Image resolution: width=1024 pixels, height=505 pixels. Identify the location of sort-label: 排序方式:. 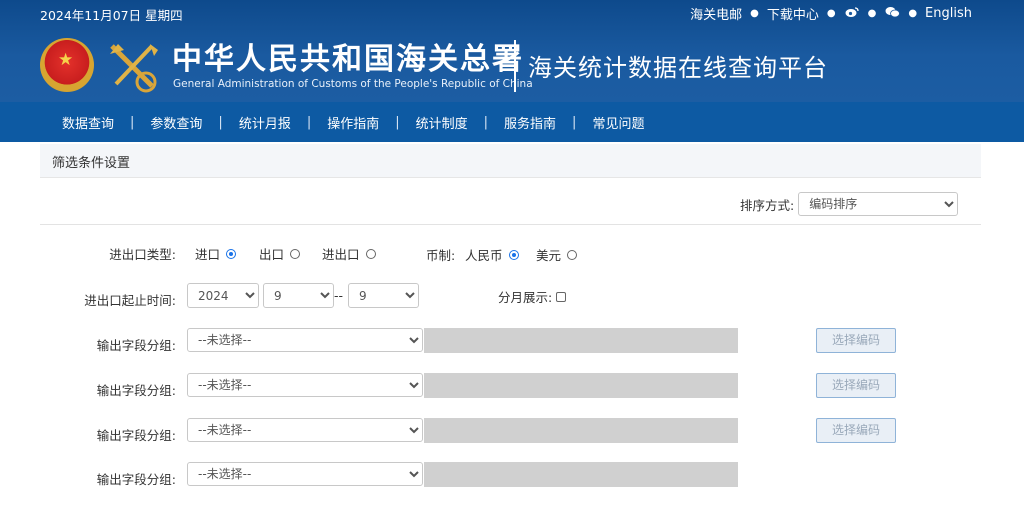
(767, 205).